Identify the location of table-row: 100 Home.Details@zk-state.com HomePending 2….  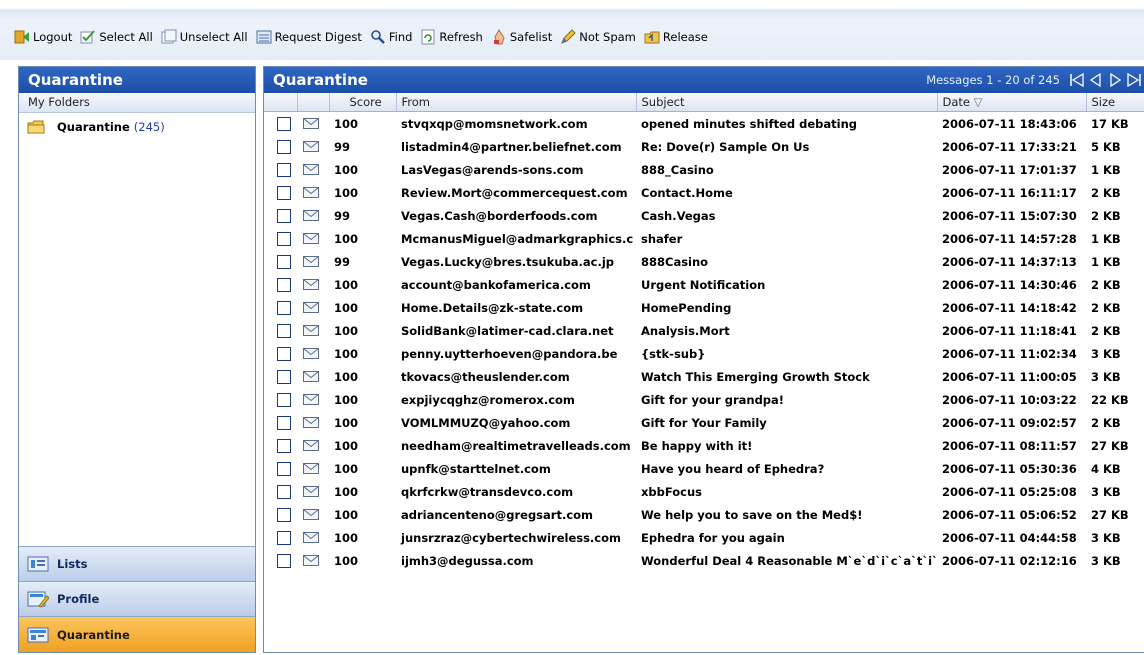
(704, 307).